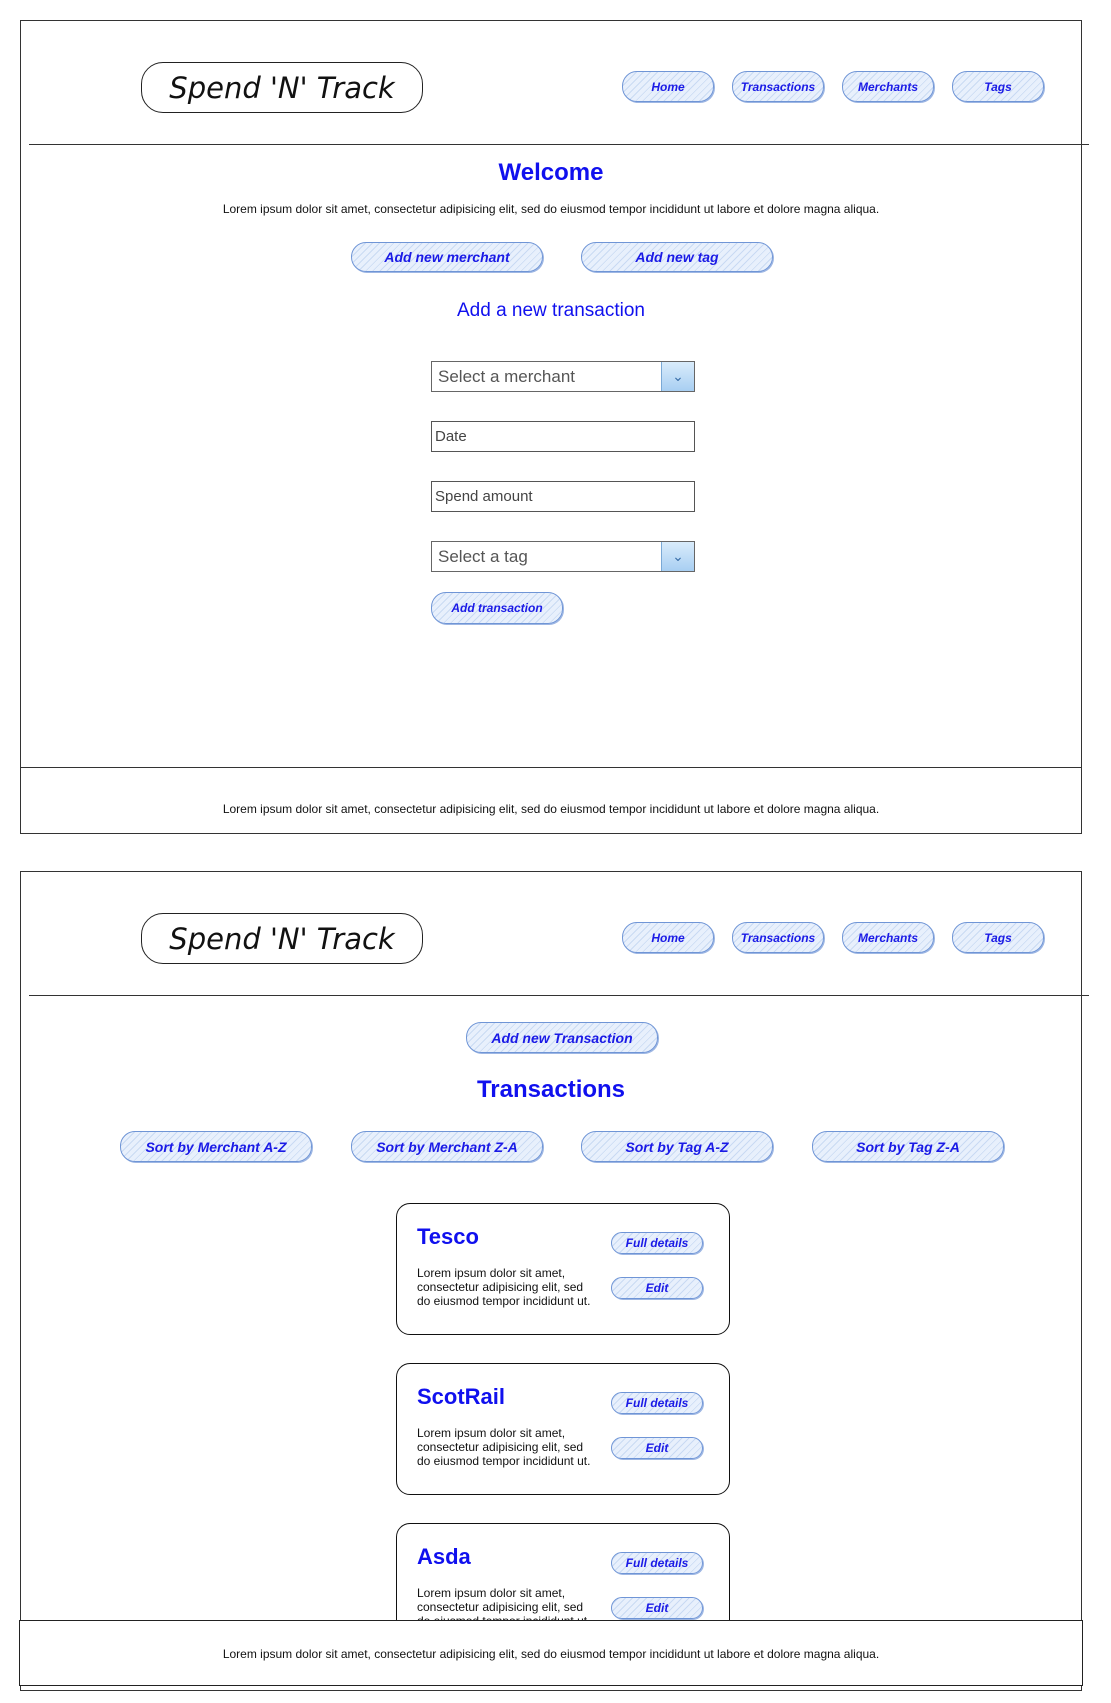  What do you see at coordinates (563, 556) in the screenshot?
I see `tag-select: Select a tag ⌄` at bounding box center [563, 556].